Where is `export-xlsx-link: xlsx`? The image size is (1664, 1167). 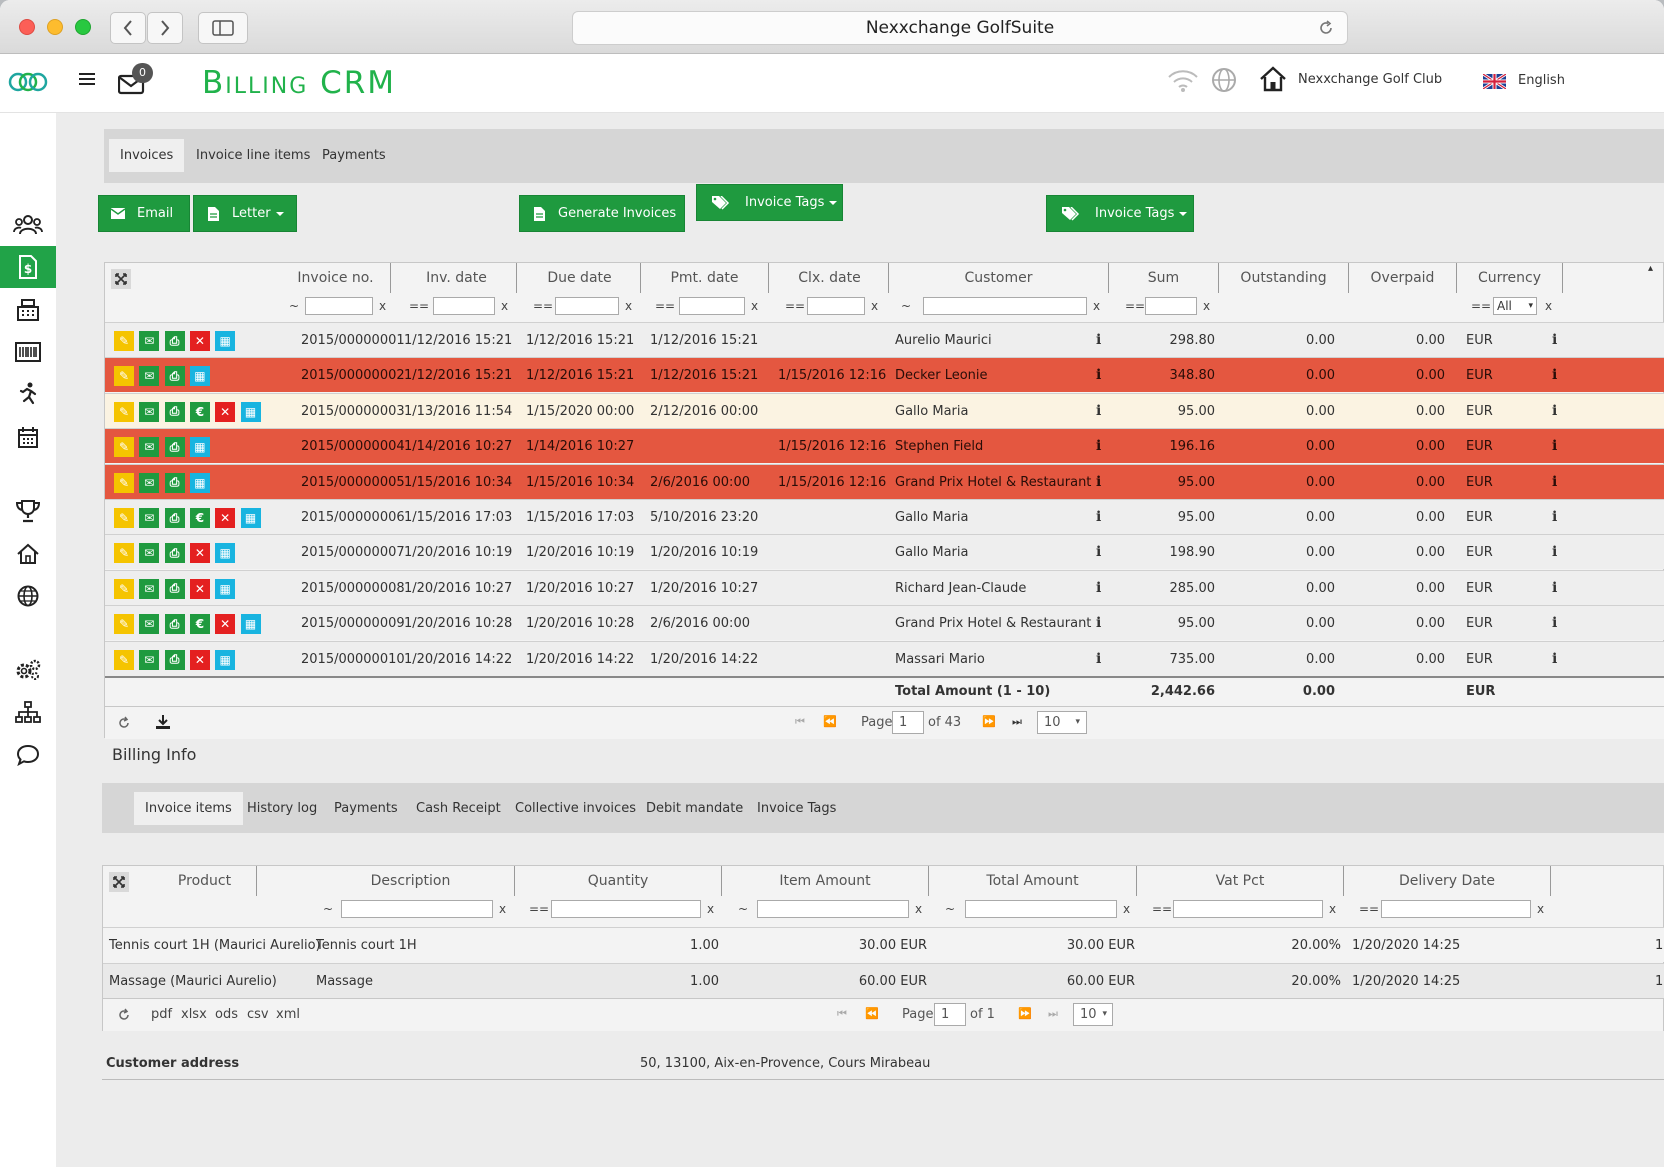 export-xlsx-link: xlsx is located at coordinates (194, 1014).